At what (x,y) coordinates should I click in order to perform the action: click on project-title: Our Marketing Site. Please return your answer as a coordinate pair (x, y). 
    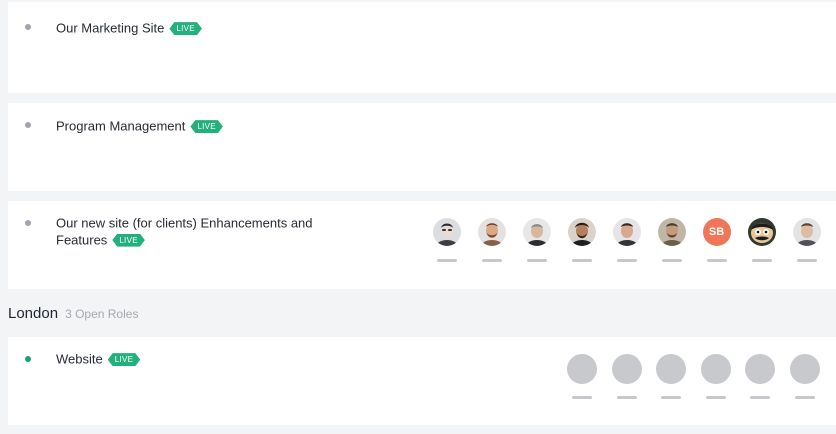
    Looking at the image, I should click on (110, 28).